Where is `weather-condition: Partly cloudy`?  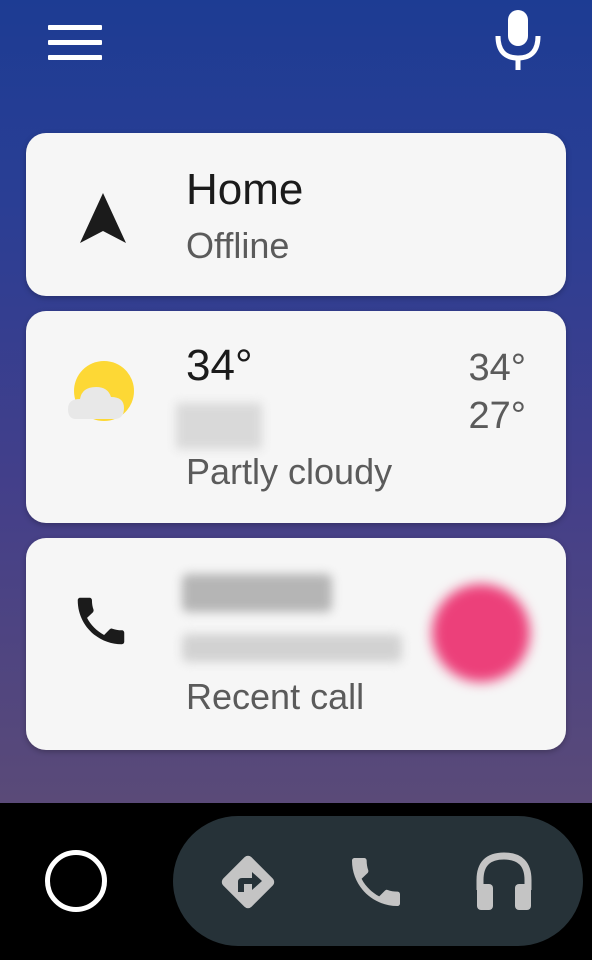 weather-condition: Partly cloudy is located at coordinates (289, 471).